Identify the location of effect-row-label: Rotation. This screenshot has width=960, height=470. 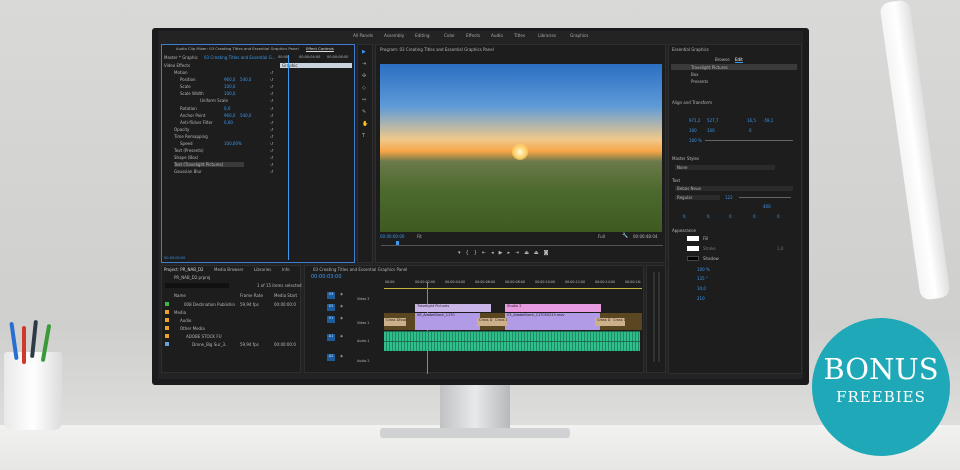
(188, 108).